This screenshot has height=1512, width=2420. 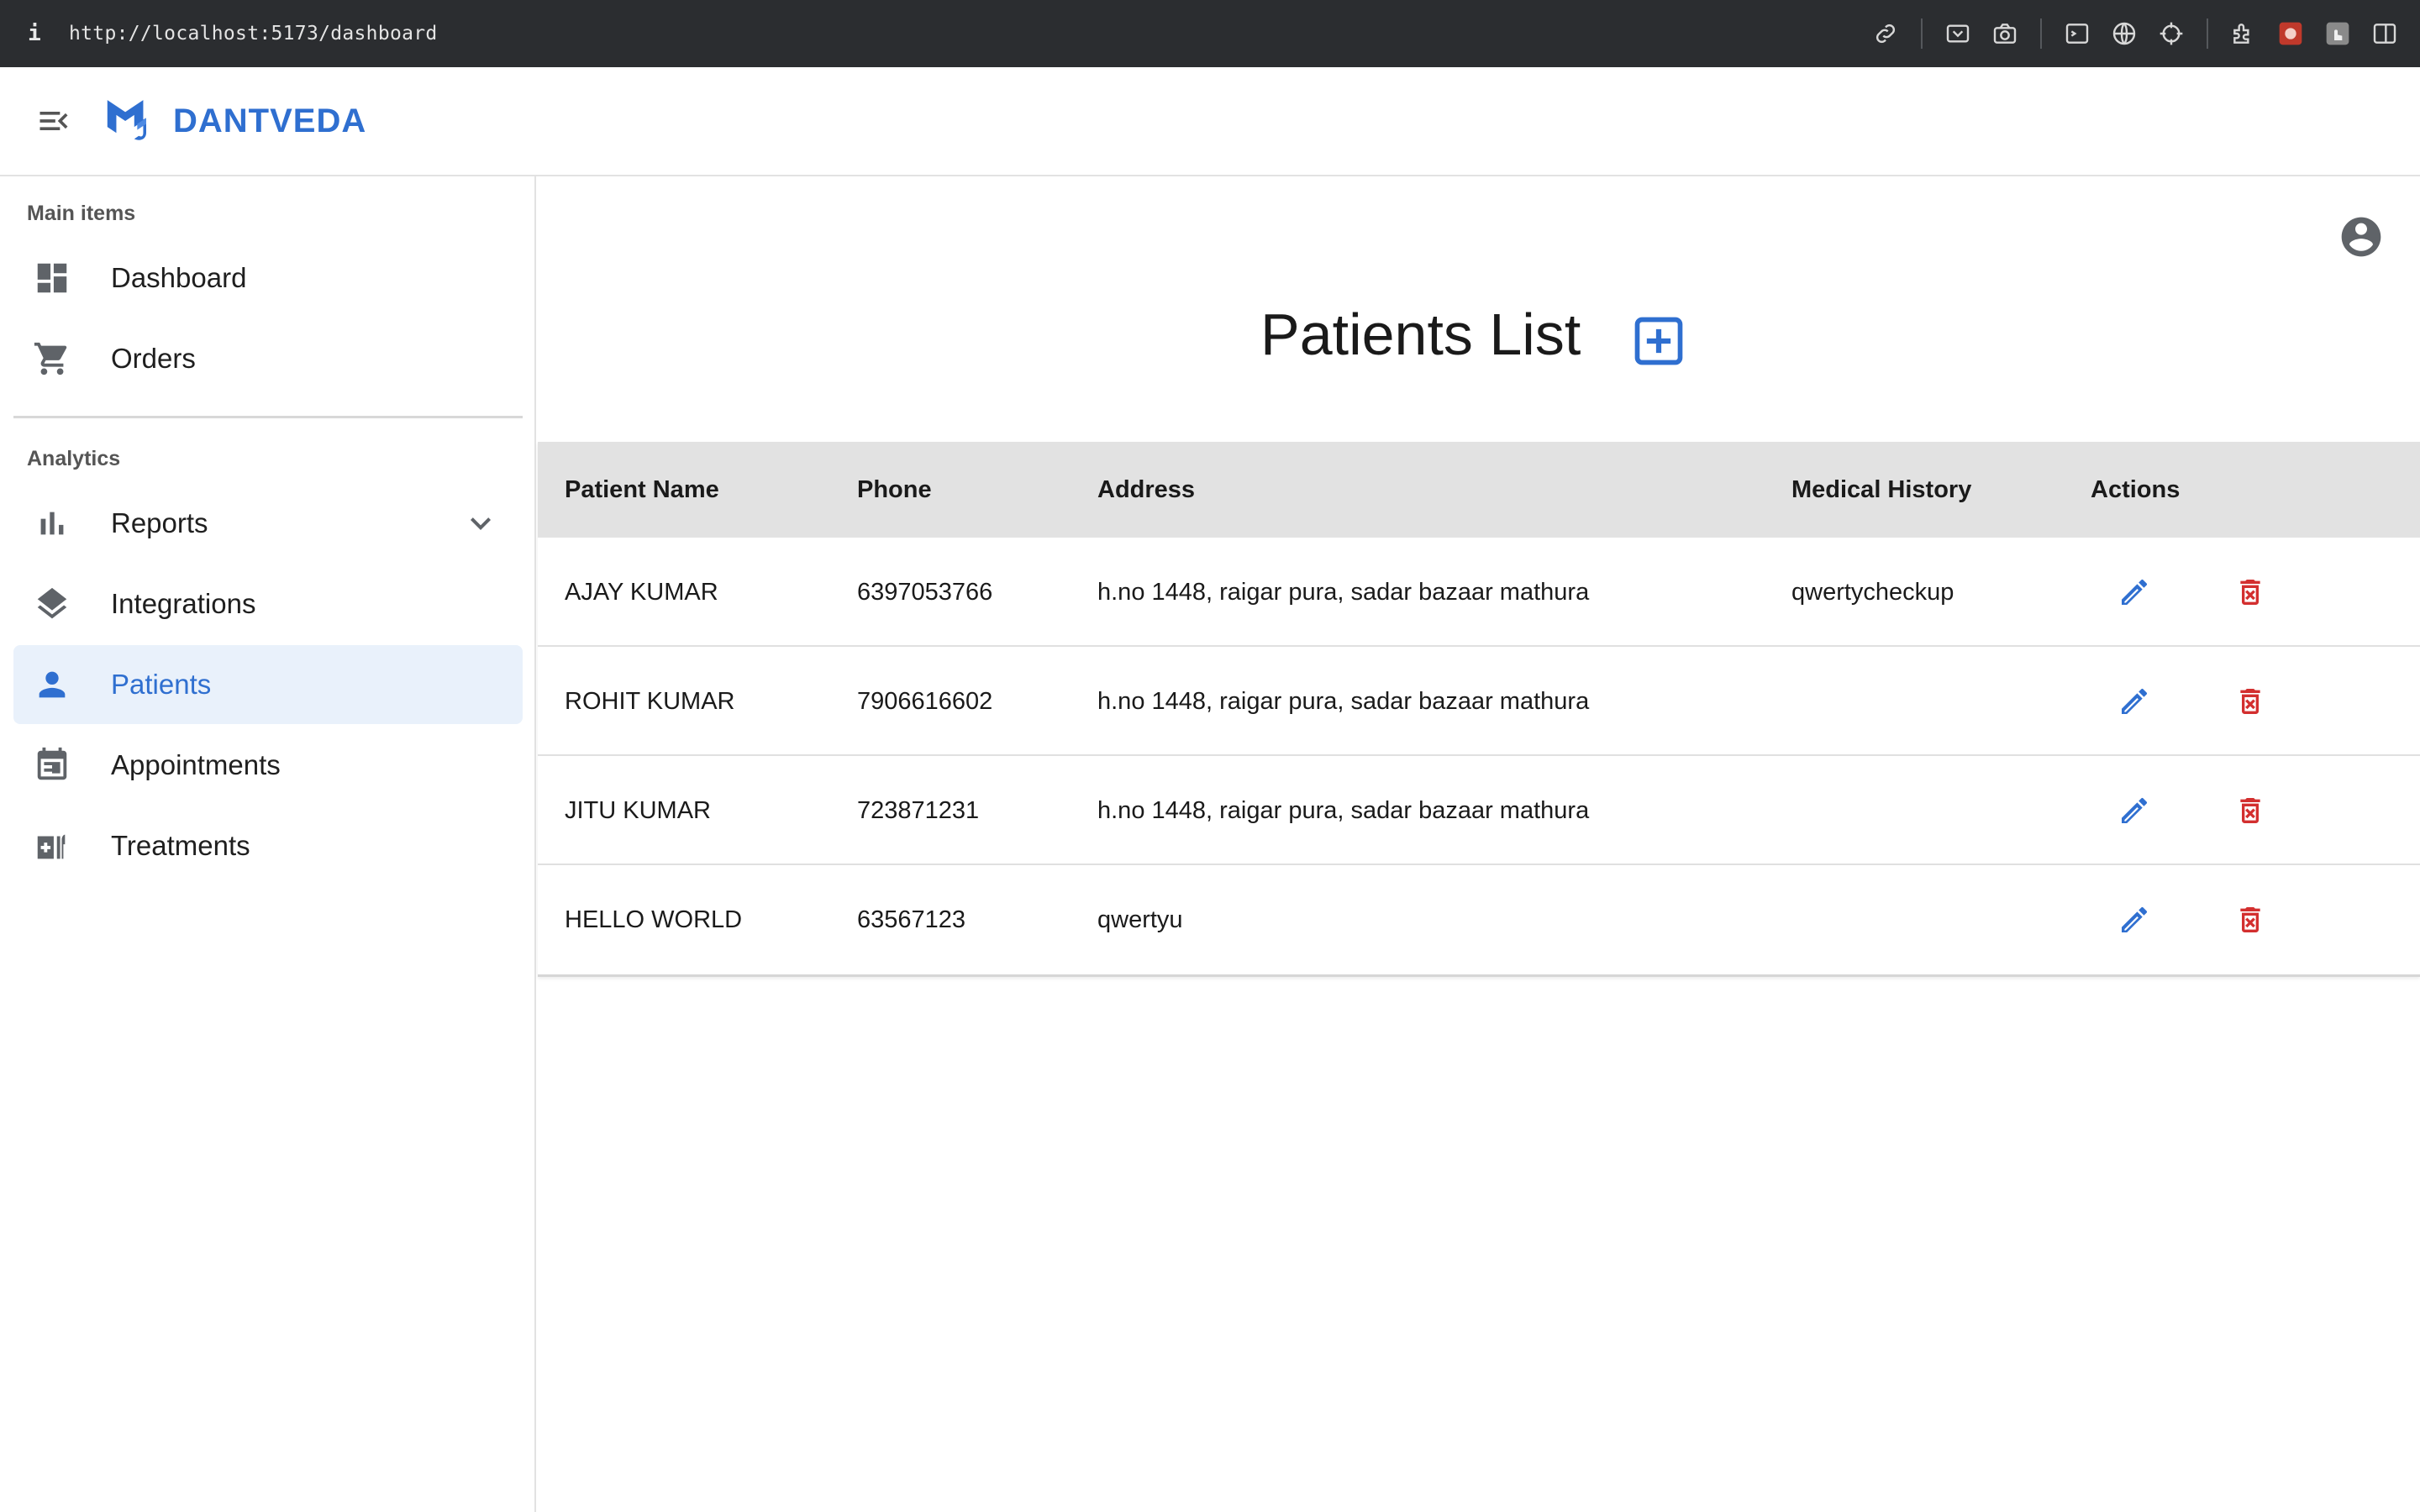 What do you see at coordinates (268, 684) in the screenshot?
I see `sidebar-item-patients: Patients` at bounding box center [268, 684].